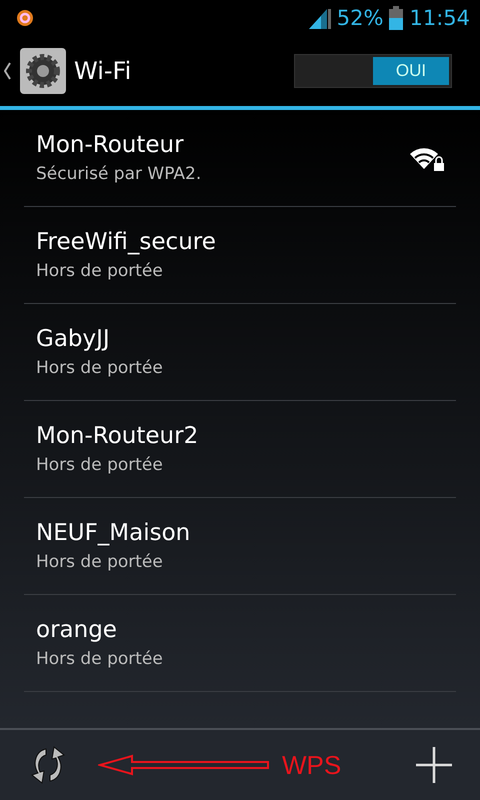 The height and width of the screenshot is (800, 480). Describe the element at coordinates (240, 630) in the screenshot. I see `network-name: orange` at that location.